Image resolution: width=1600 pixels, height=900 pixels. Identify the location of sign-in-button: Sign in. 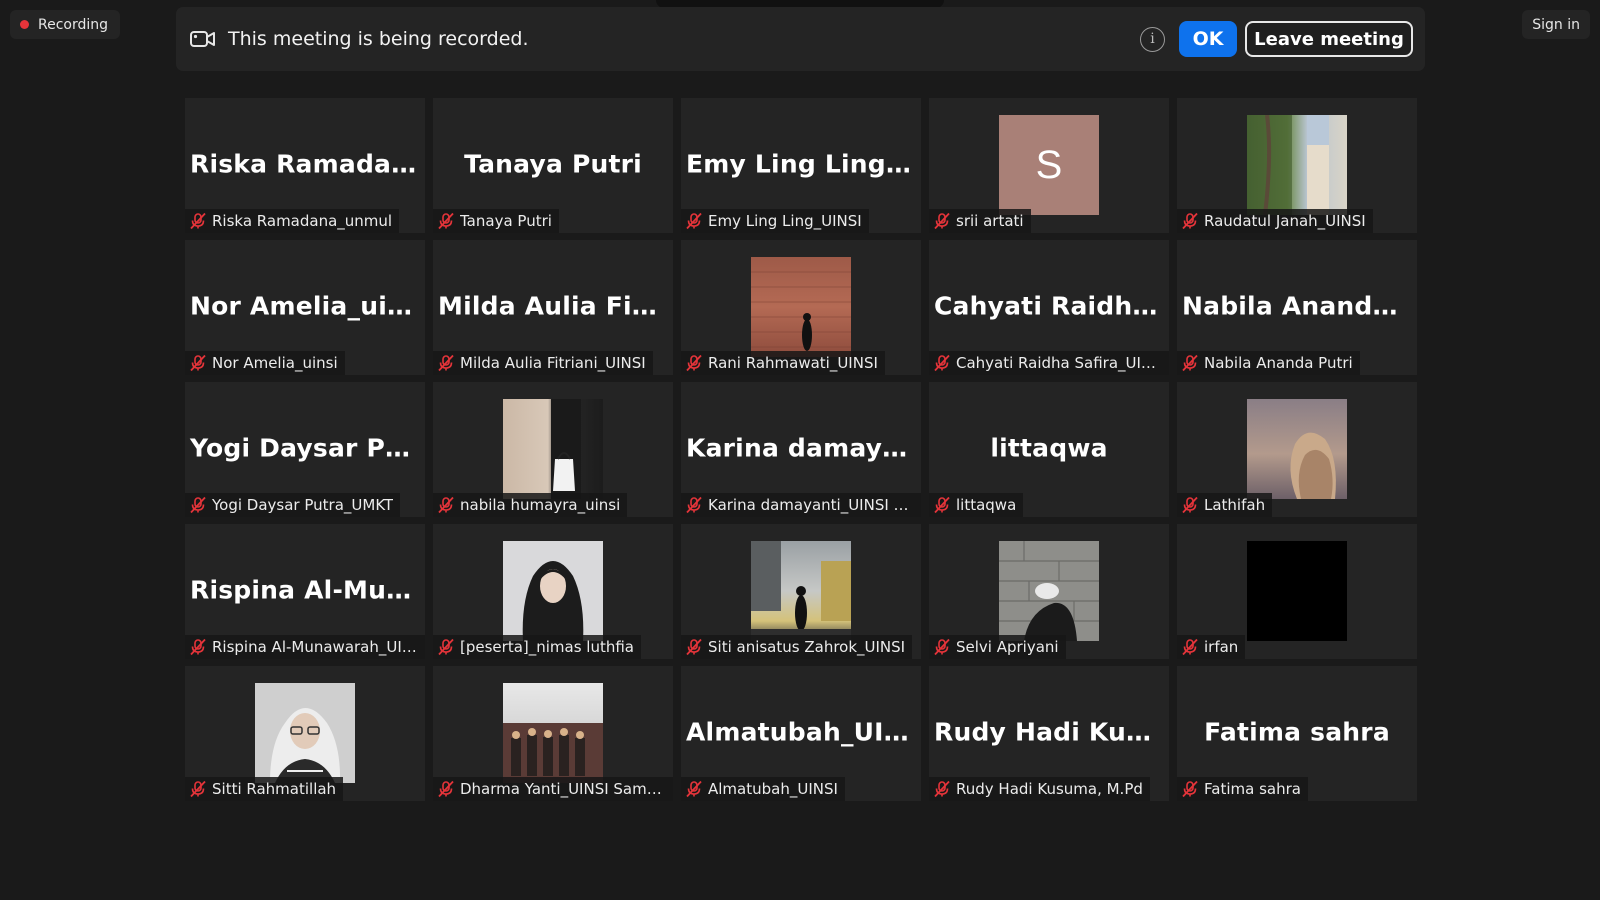
(1556, 24).